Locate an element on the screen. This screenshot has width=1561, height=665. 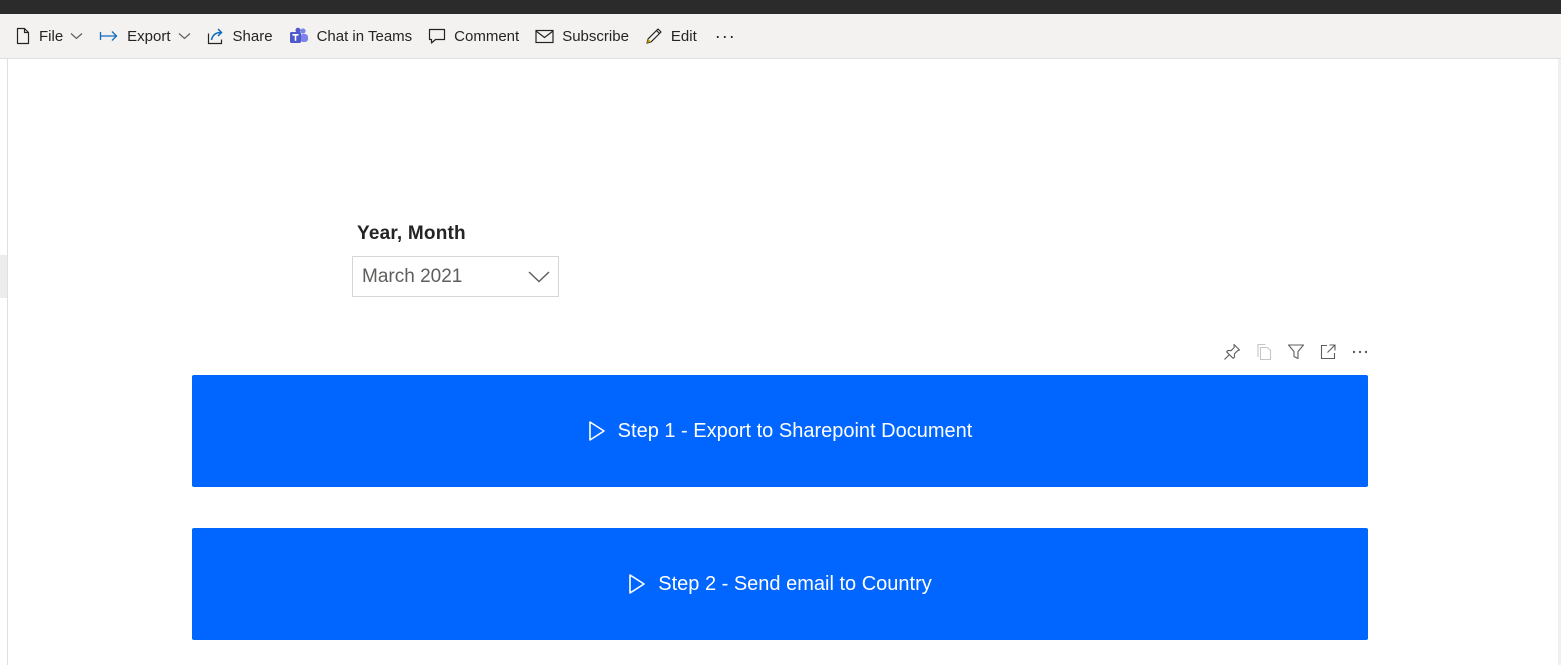
pin-icon is located at coordinates (1232, 352).